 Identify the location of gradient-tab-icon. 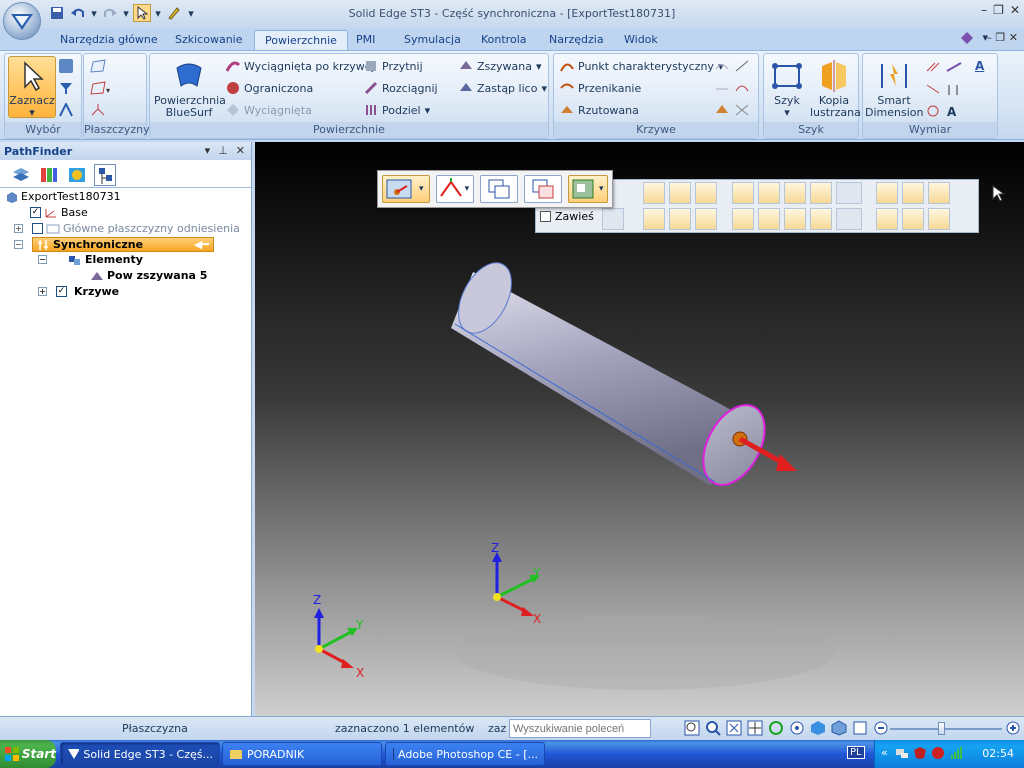
(77, 175).